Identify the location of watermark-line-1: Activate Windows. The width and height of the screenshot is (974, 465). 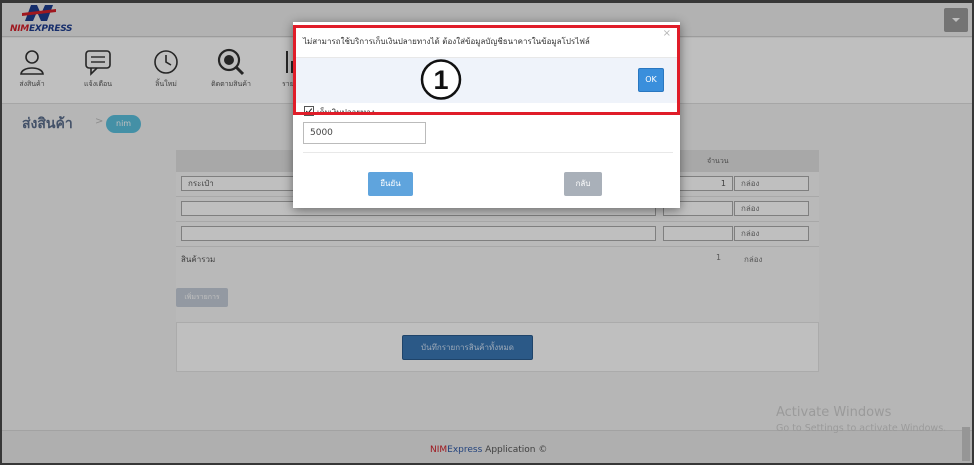
(834, 412).